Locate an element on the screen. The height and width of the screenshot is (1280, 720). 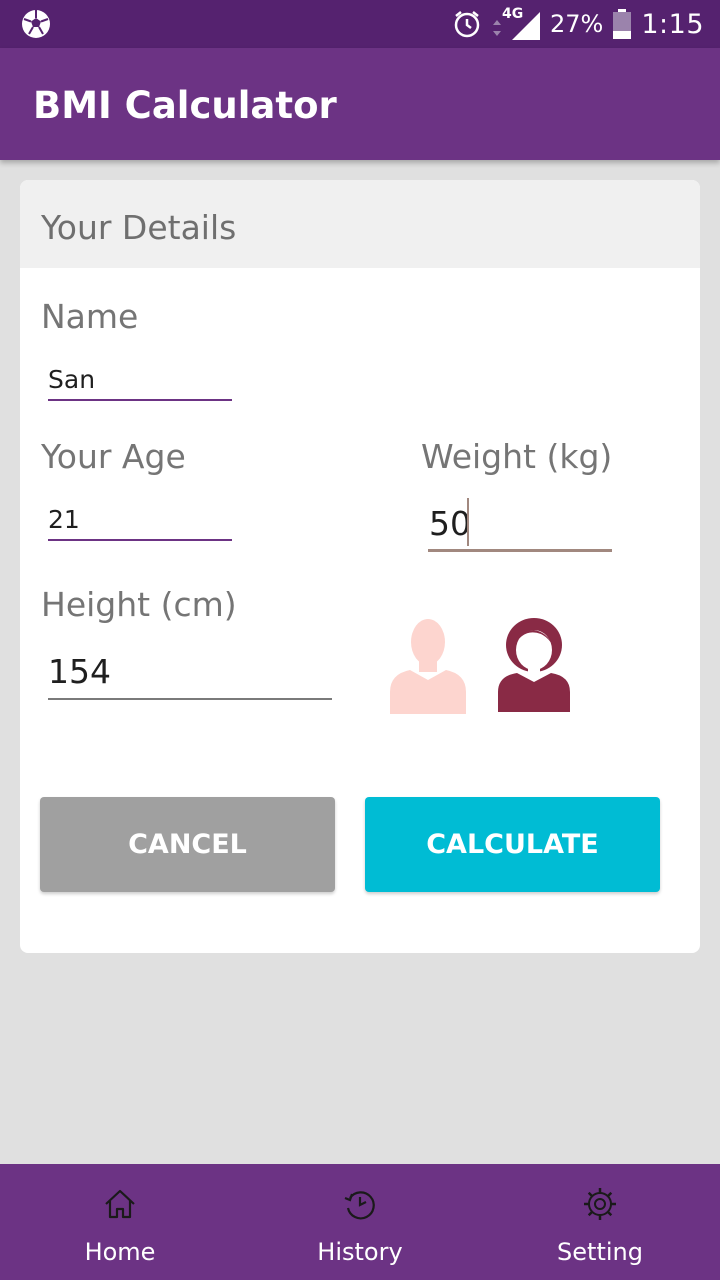
battery-percent: 27% is located at coordinates (577, 24).